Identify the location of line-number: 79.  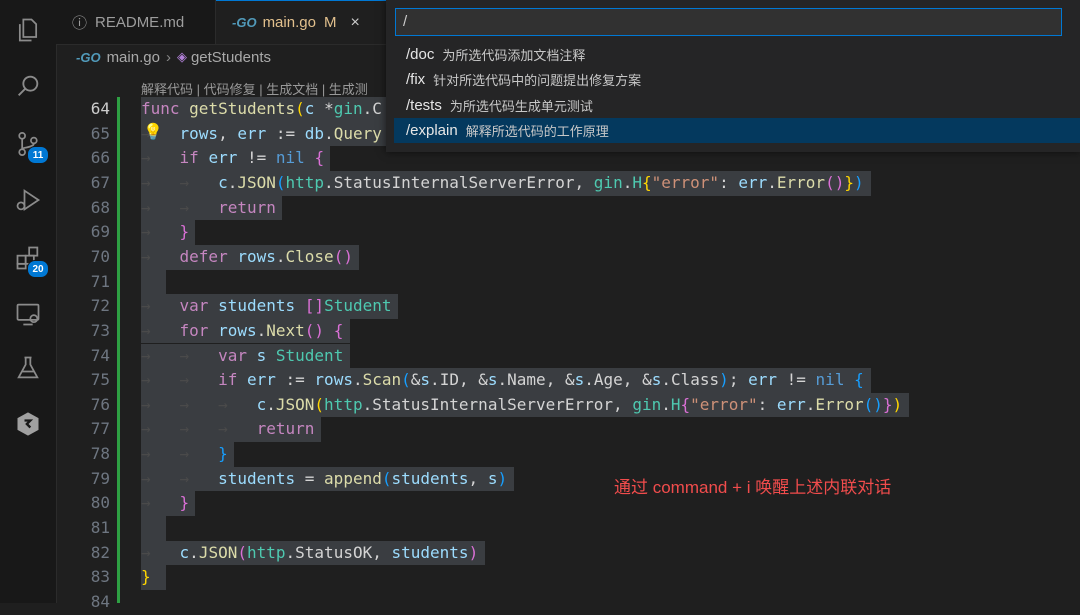
(100, 478).